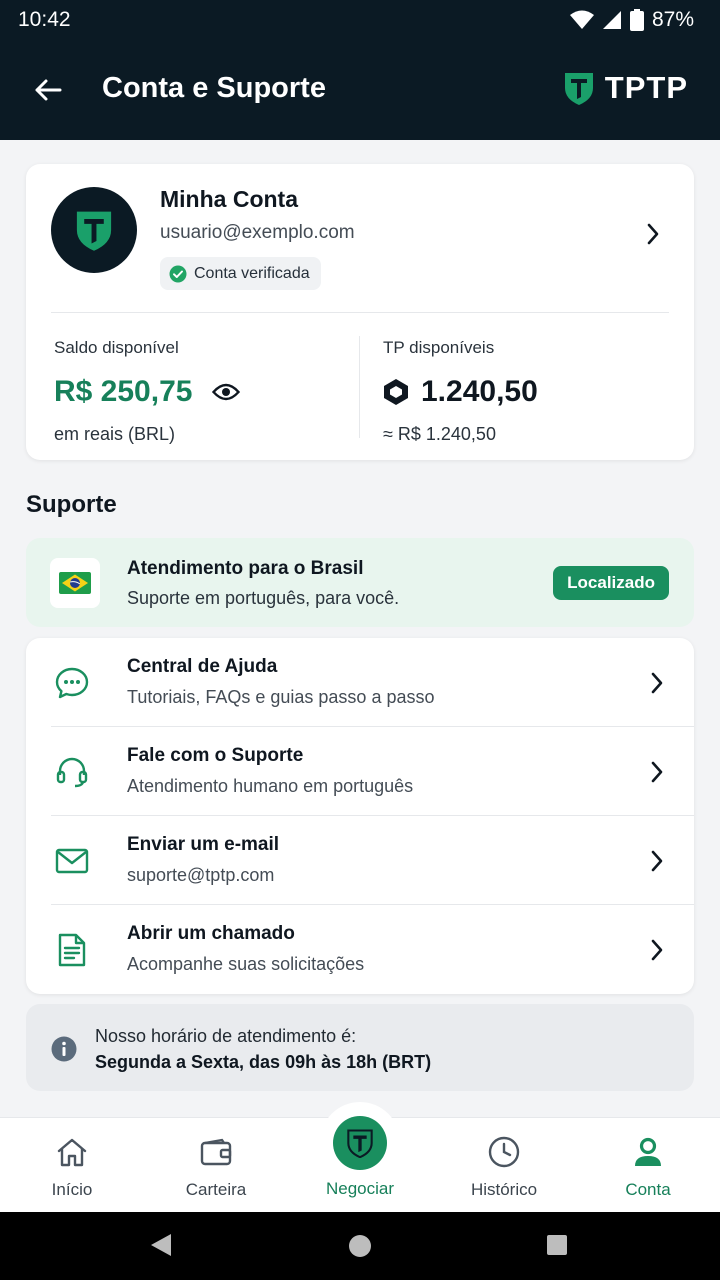  Describe the element at coordinates (72, 861) in the screenshot. I see `mail-icon` at that location.